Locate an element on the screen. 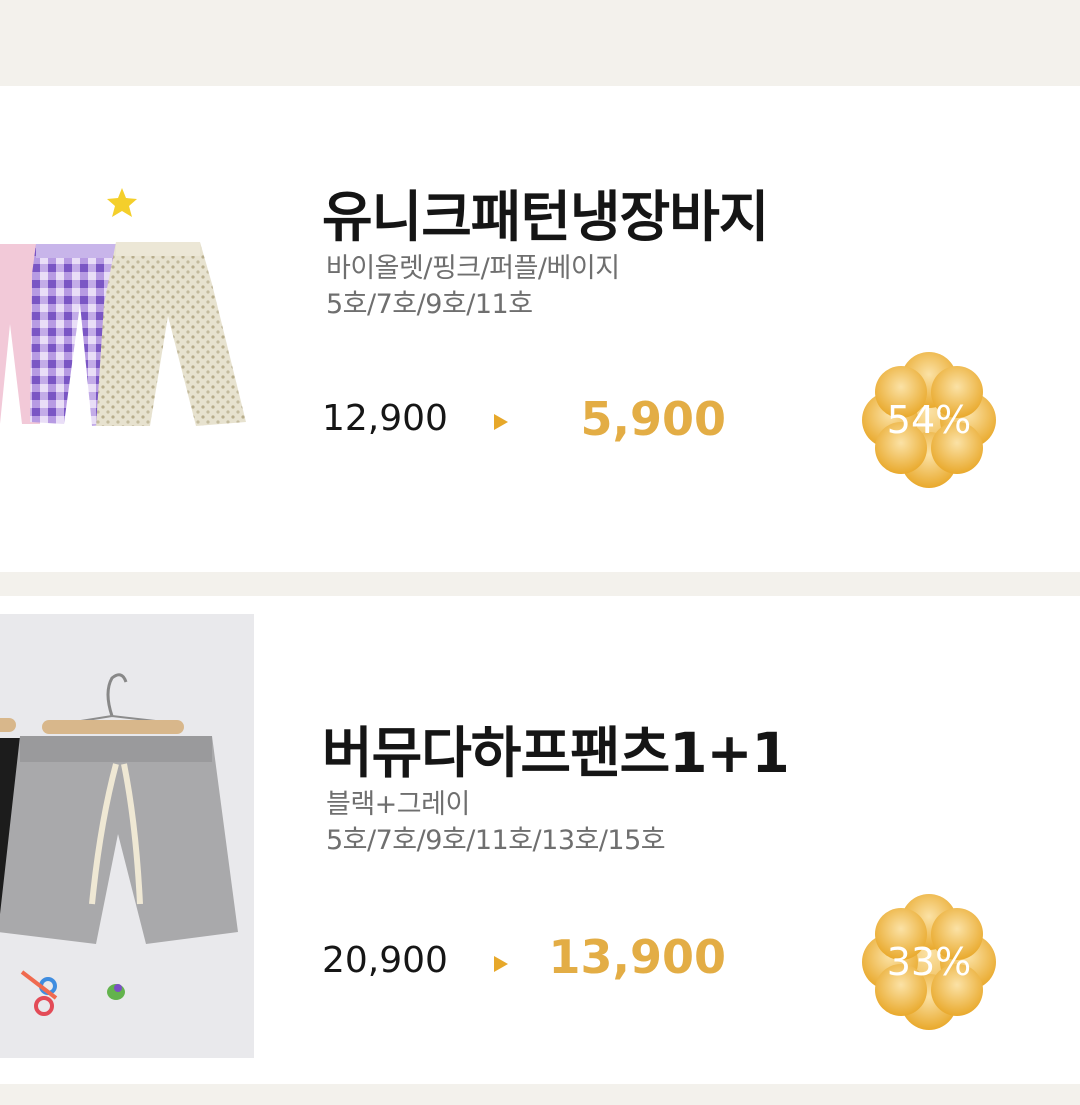 The image size is (1080, 1105). discount-percent: 54% is located at coordinates (929, 420).